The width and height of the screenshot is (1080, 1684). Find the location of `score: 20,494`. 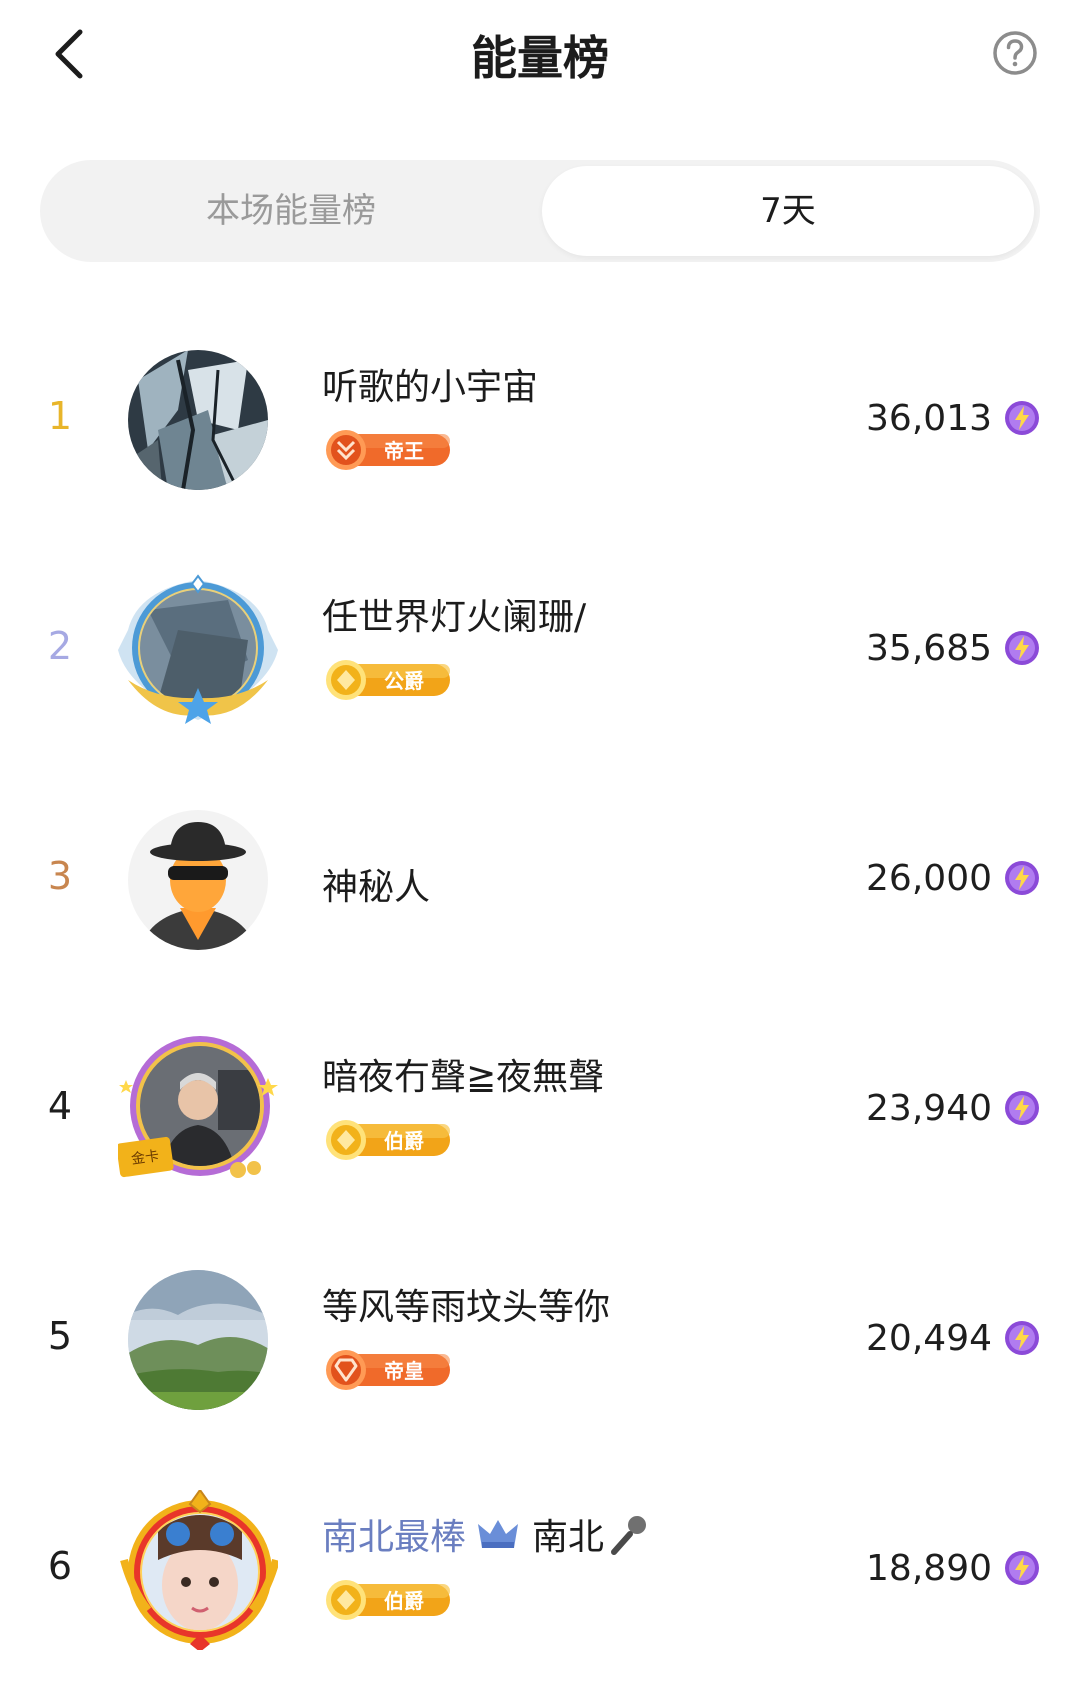

score: 20,494 is located at coordinates (953, 1338).